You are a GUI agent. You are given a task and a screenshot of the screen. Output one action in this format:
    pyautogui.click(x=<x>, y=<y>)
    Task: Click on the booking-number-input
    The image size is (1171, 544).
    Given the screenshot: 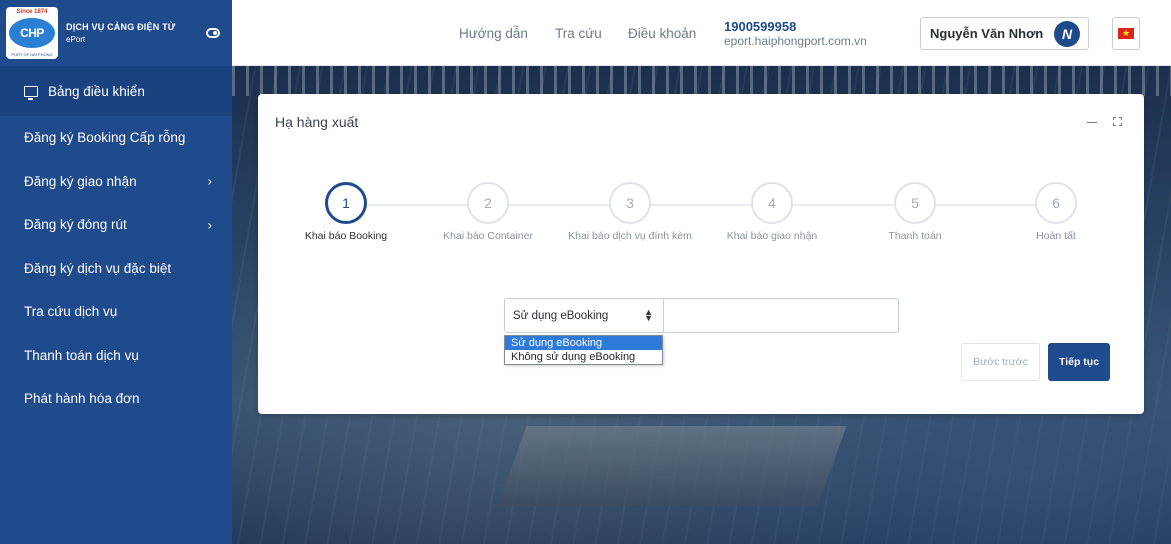 What is the action you would take?
    pyautogui.click(x=781, y=315)
    